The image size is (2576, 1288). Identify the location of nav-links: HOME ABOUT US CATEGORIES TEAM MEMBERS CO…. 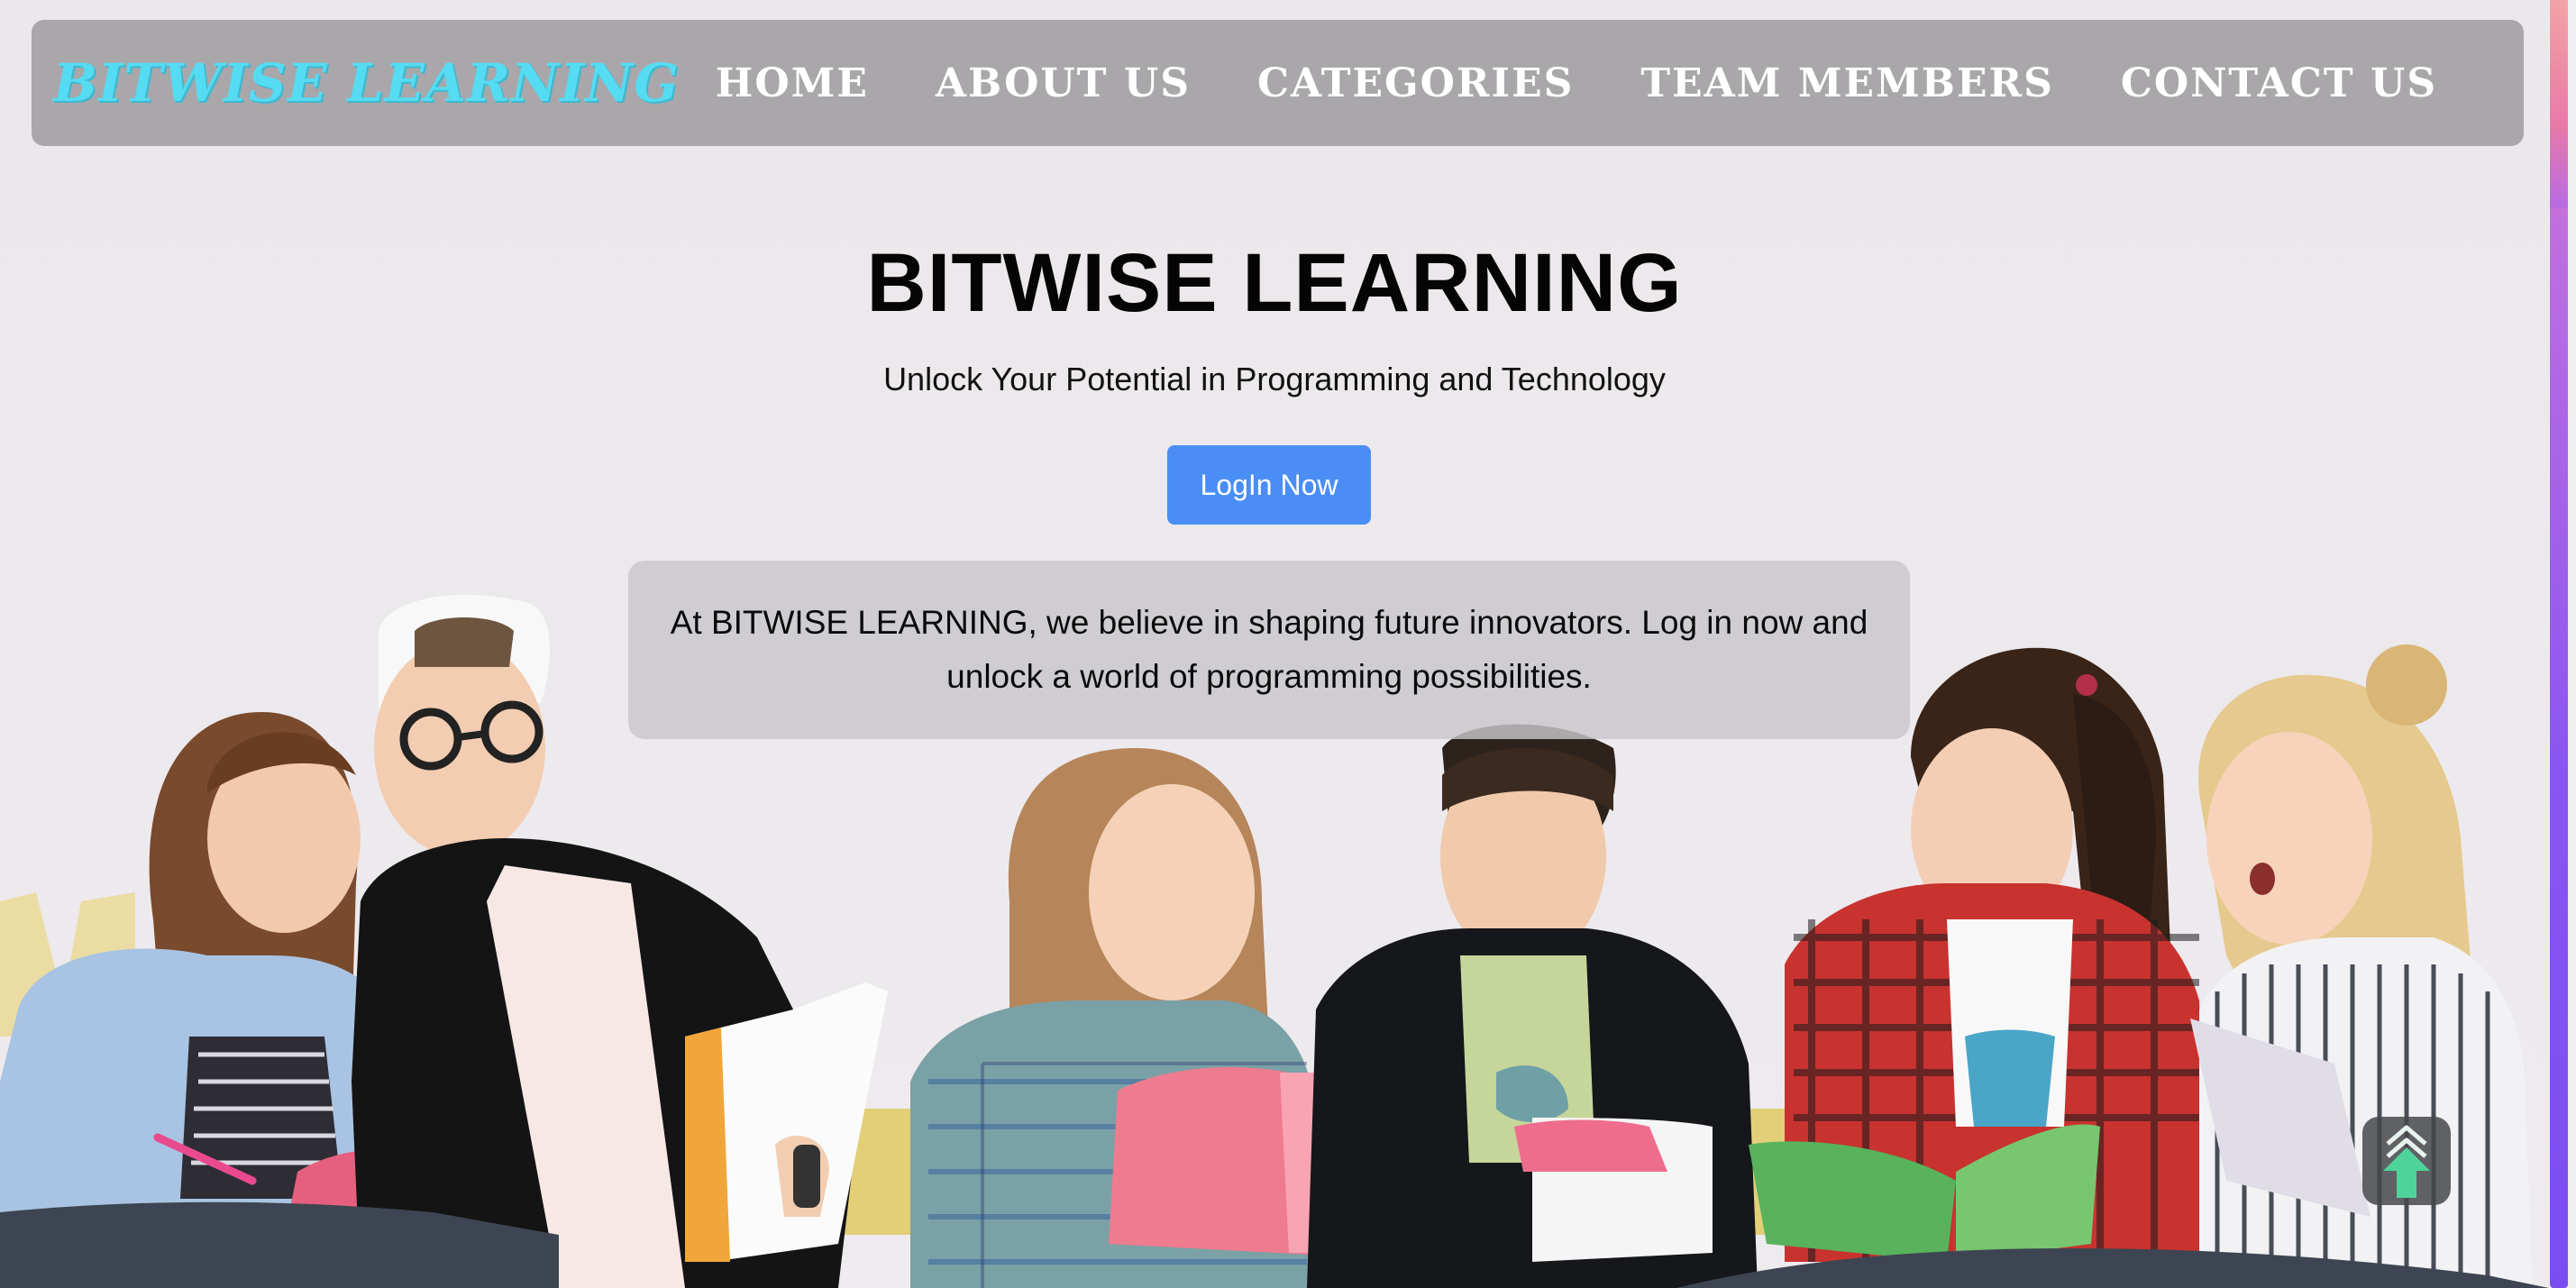
(1610, 83).